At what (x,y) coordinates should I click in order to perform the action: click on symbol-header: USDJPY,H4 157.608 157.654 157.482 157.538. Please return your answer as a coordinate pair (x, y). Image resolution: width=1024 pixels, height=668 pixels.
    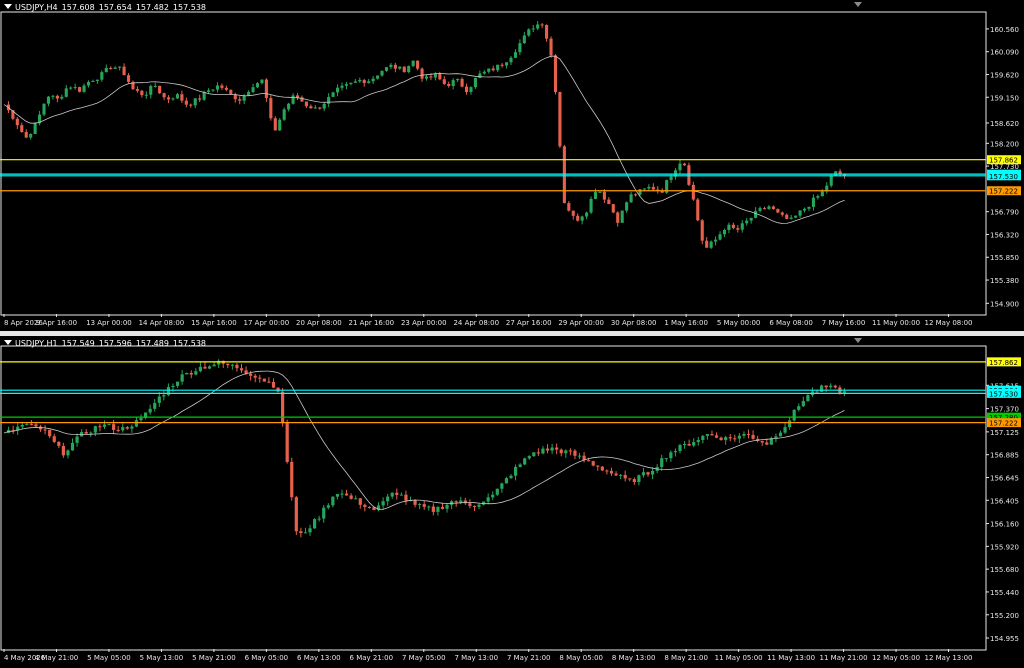
    Looking at the image, I should click on (107, 7).